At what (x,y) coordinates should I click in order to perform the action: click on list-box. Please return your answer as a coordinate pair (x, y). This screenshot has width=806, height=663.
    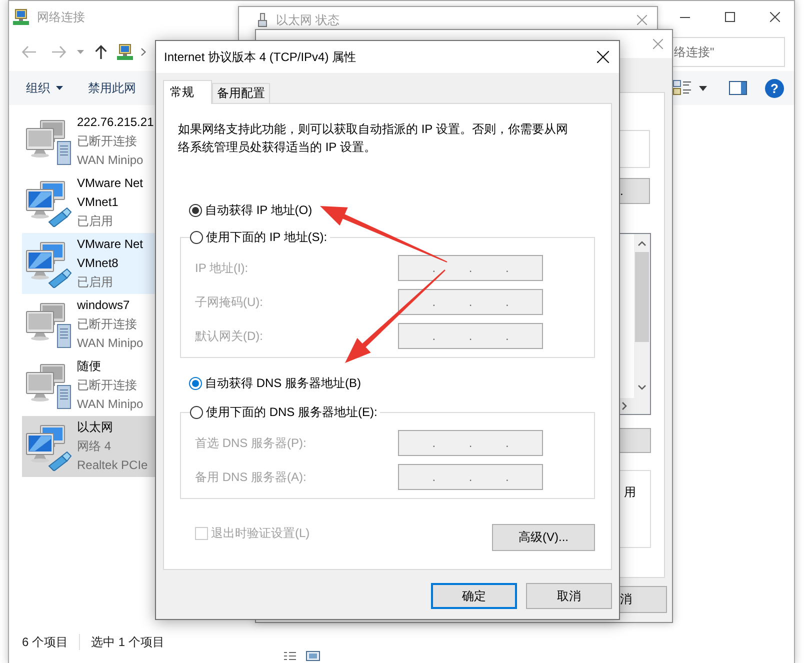
    Looking at the image, I should click on (635, 324).